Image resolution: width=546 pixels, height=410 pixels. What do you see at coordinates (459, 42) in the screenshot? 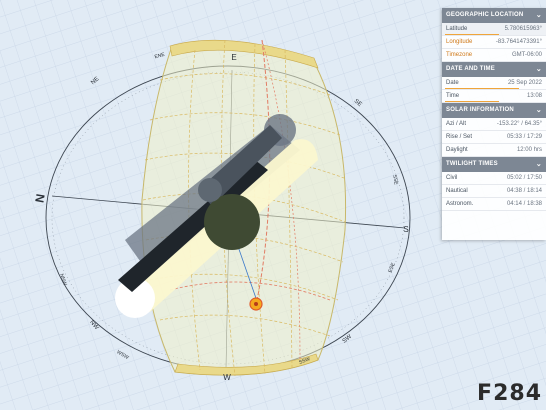
I see `longitude-label: Longitude` at bounding box center [459, 42].